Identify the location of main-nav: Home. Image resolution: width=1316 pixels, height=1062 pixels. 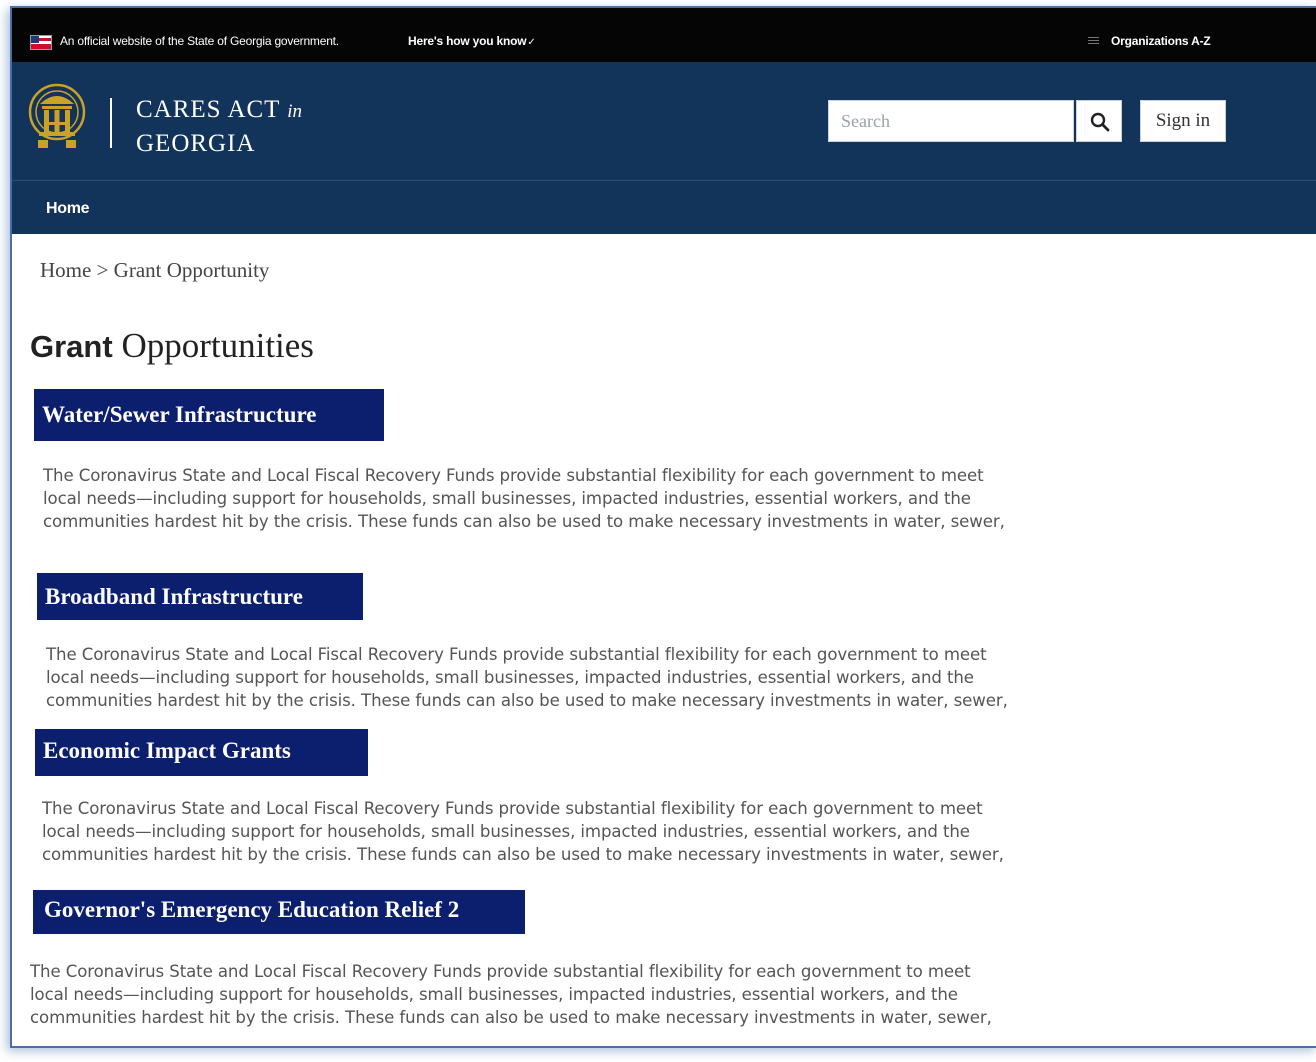
(664, 207).